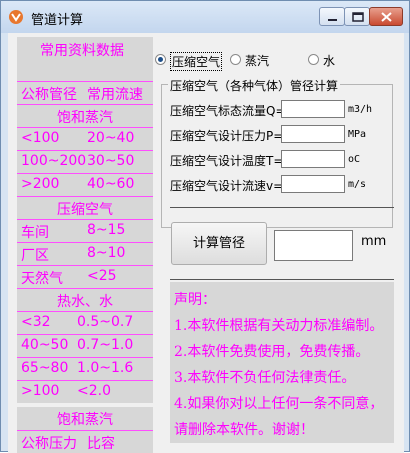 This screenshot has width=410, height=453. I want to click on cell: 20~40, so click(111, 138).